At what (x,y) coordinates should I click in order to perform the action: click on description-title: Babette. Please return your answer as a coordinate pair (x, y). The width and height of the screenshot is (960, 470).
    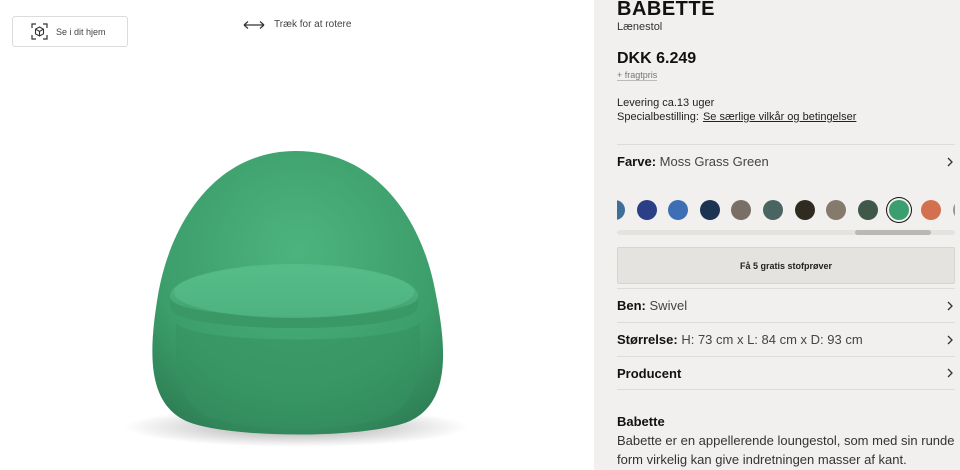
    Looking at the image, I should click on (641, 421).